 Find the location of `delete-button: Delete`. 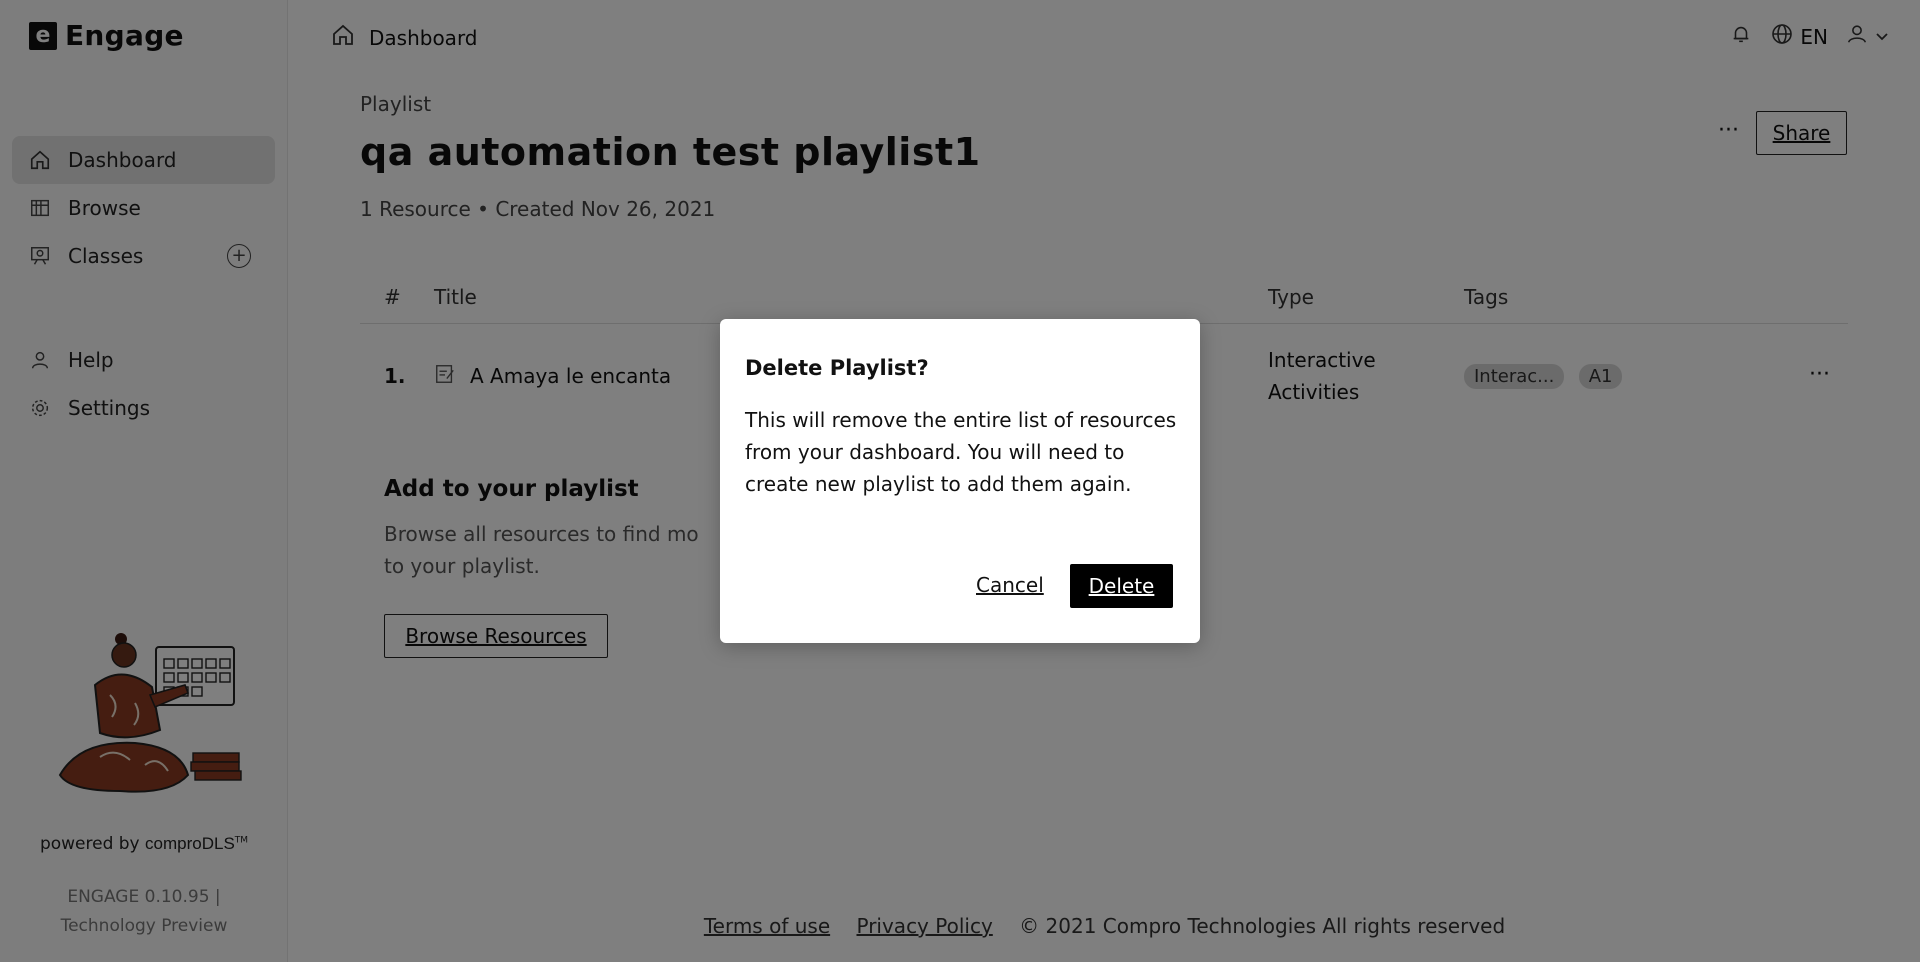

delete-button: Delete is located at coordinates (1121, 586).